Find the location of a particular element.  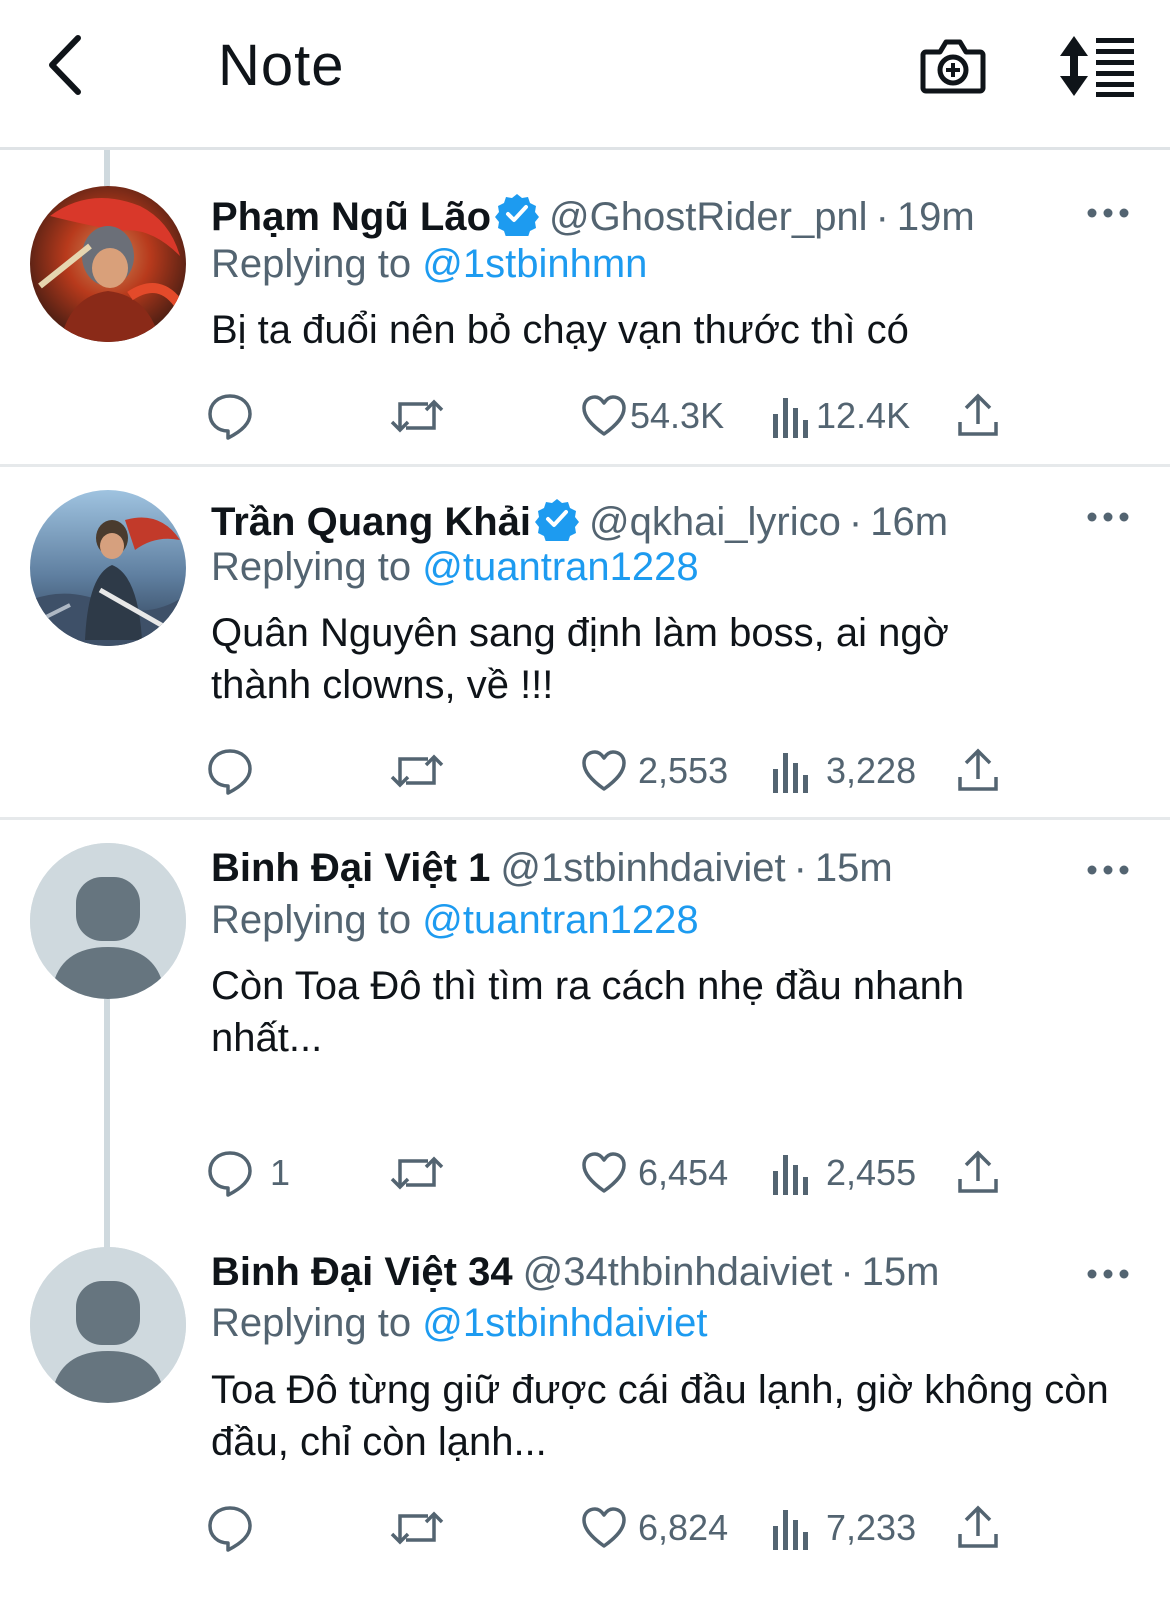

user-handle: @34thbinhdaiviet is located at coordinates (678, 1272).